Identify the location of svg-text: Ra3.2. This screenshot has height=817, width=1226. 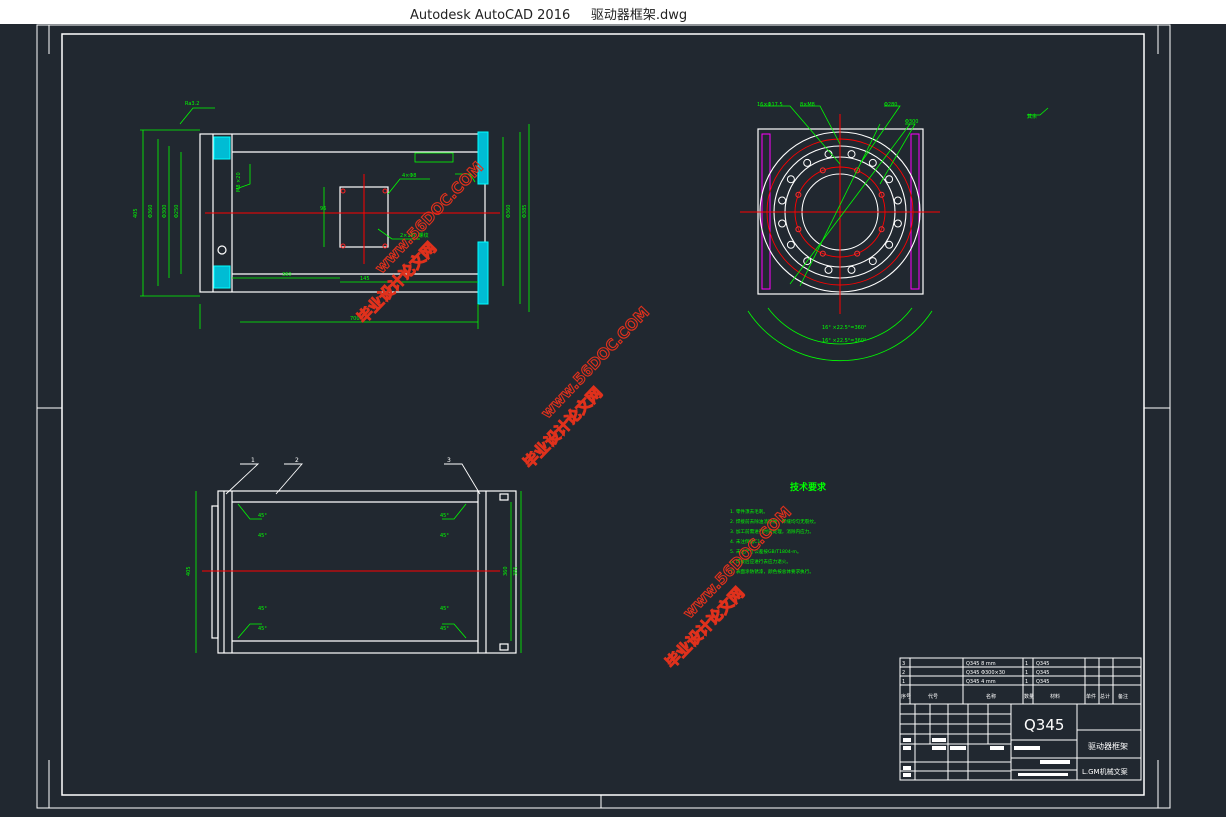
(192, 104).